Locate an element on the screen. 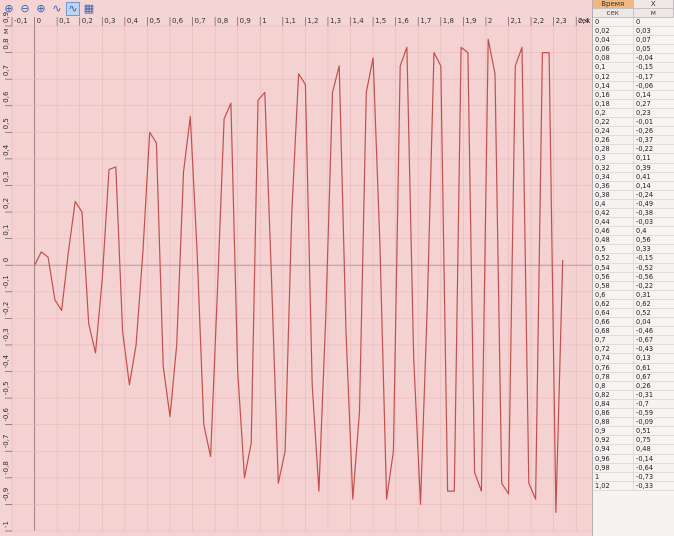  table-row: 0,6 0,31 is located at coordinates (633, 295).